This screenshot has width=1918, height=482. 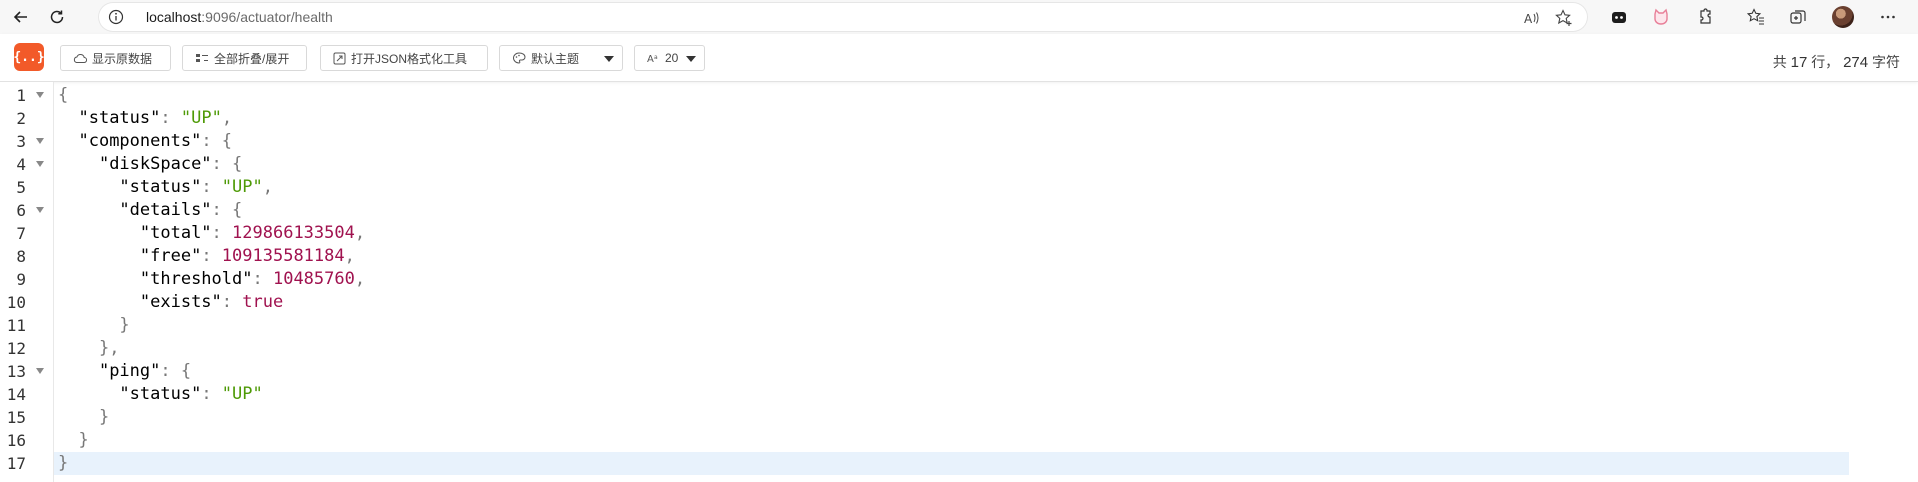 What do you see at coordinates (555, 58) in the screenshot?
I see `theme-select-value: 默认主题` at bounding box center [555, 58].